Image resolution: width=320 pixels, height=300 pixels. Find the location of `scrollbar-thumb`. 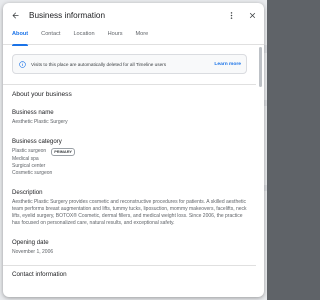

scrollbar-thumb is located at coordinates (260, 67).